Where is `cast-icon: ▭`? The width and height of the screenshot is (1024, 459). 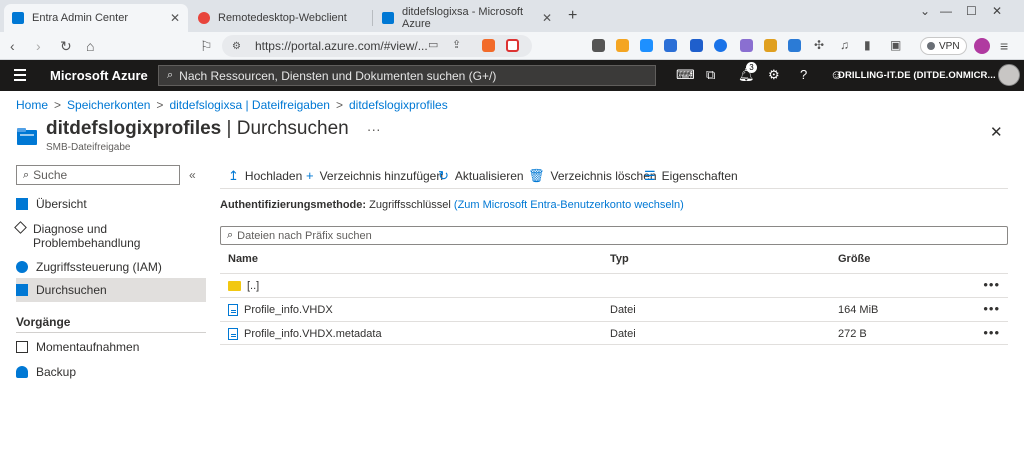
cast-icon: ▭ is located at coordinates (433, 44).